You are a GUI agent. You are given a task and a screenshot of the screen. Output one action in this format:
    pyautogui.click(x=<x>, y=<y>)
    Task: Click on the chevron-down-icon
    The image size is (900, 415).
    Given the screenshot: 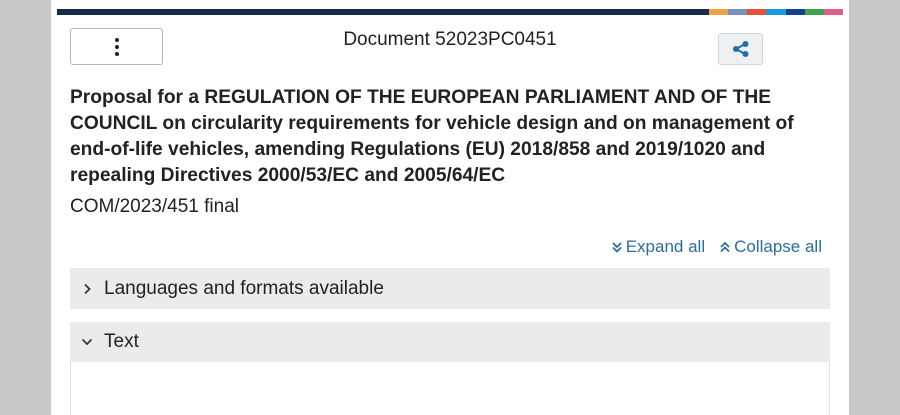 What is the action you would take?
    pyautogui.click(x=87, y=342)
    